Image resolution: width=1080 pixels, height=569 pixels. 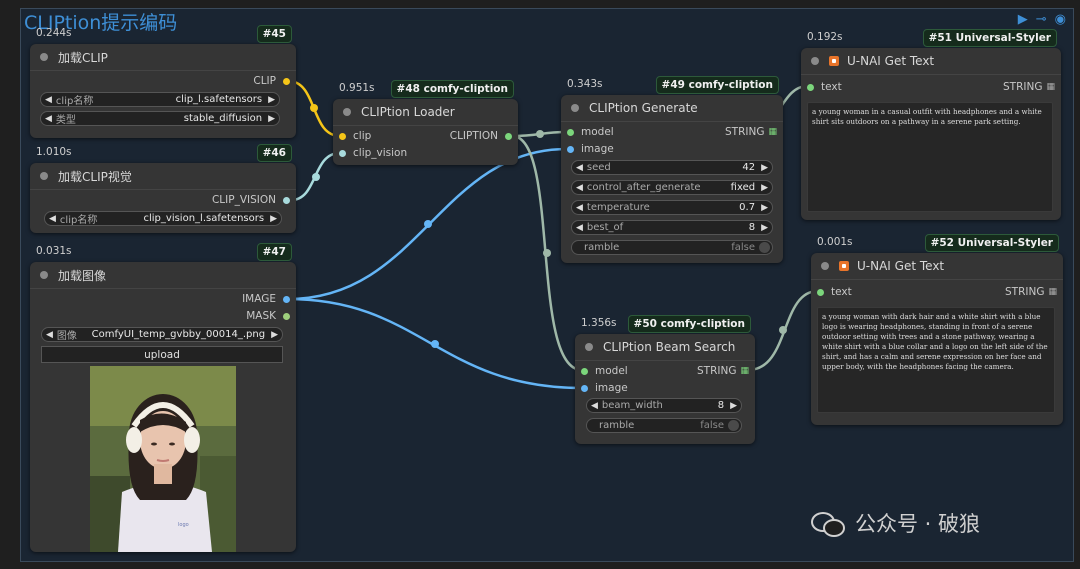 I want to click on node-header: 加载图像, so click(x=163, y=275).